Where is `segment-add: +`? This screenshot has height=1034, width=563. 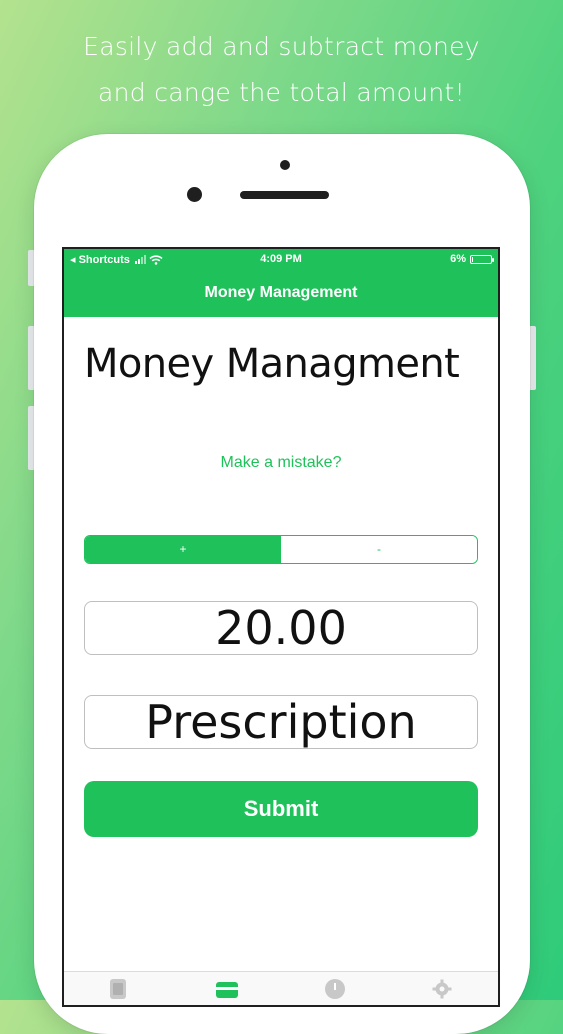
segment-add: + is located at coordinates (183, 549).